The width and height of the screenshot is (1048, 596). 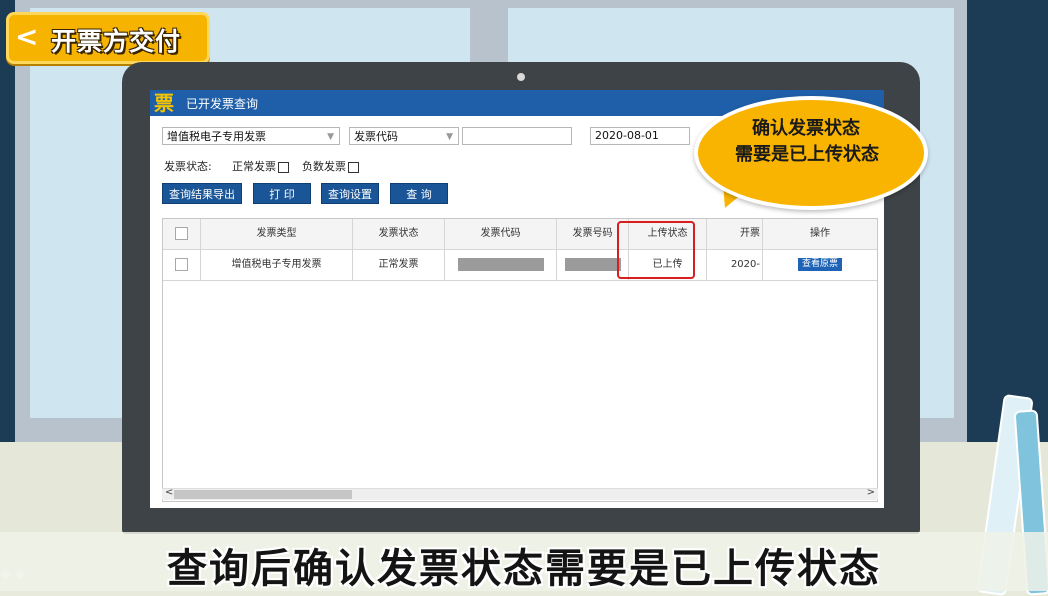 I want to click on negative-invoice-option: 负数发票, so click(x=330, y=166).